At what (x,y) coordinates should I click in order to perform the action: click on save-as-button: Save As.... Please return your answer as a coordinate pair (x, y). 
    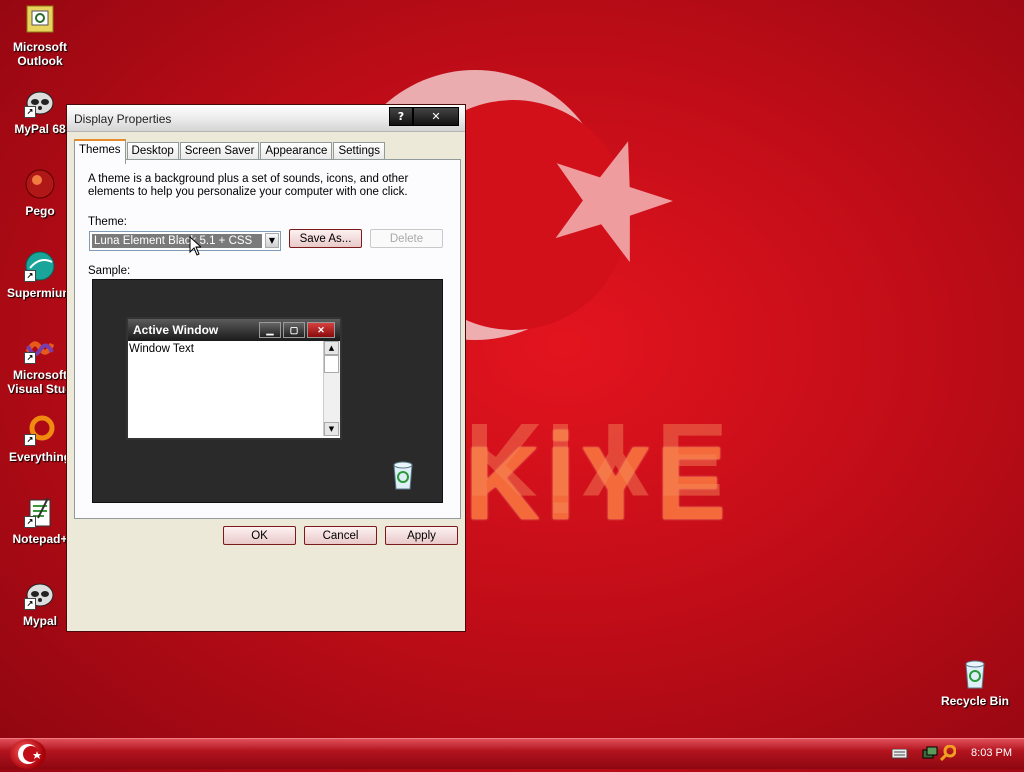
    Looking at the image, I should click on (325, 238).